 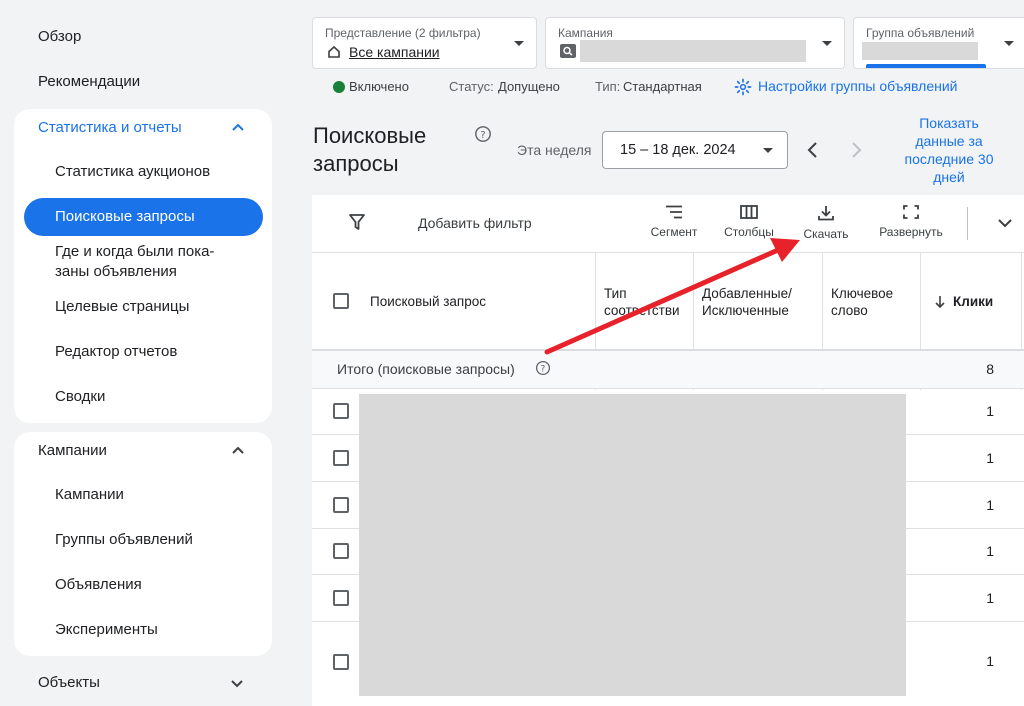 I want to click on view-filter-dropdown: Представление (2 фильтра) Все кампании, so click(x=424, y=43).